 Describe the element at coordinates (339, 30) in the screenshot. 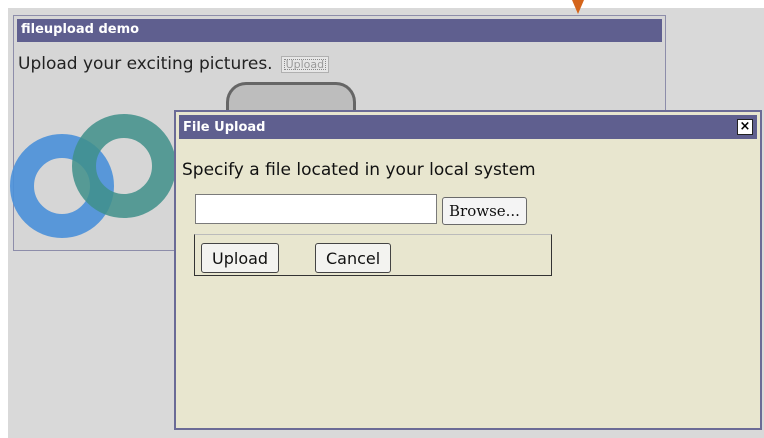

I see `main-window-title: fileupload demo` at that location.